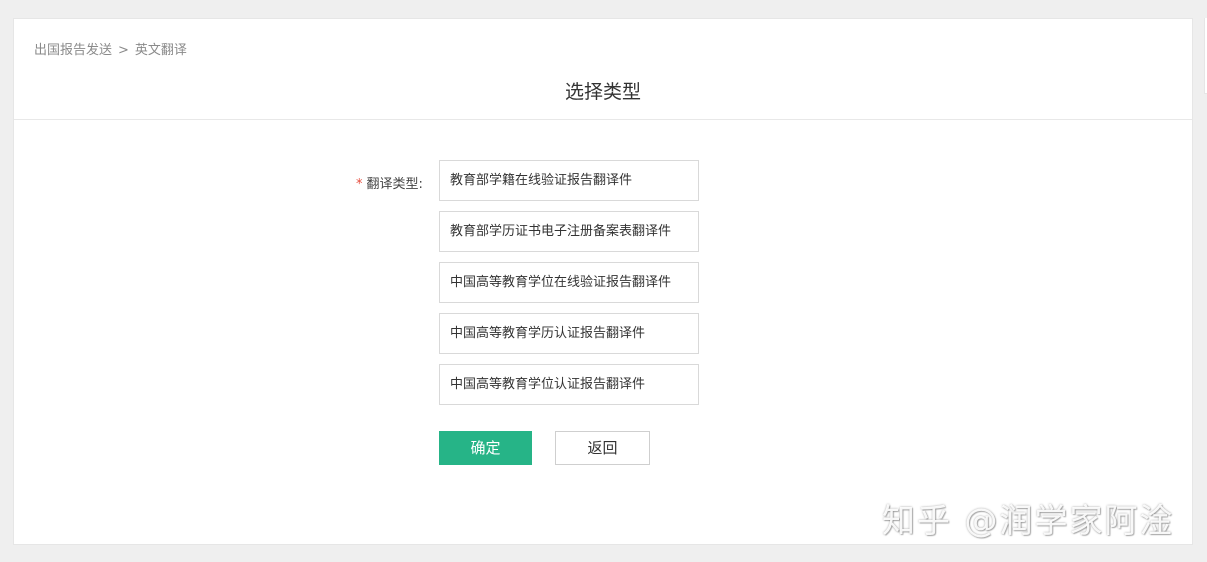 The width and height of the screenshot is (1207, 562). I want to click on required-mark: *, so click(359, 184).